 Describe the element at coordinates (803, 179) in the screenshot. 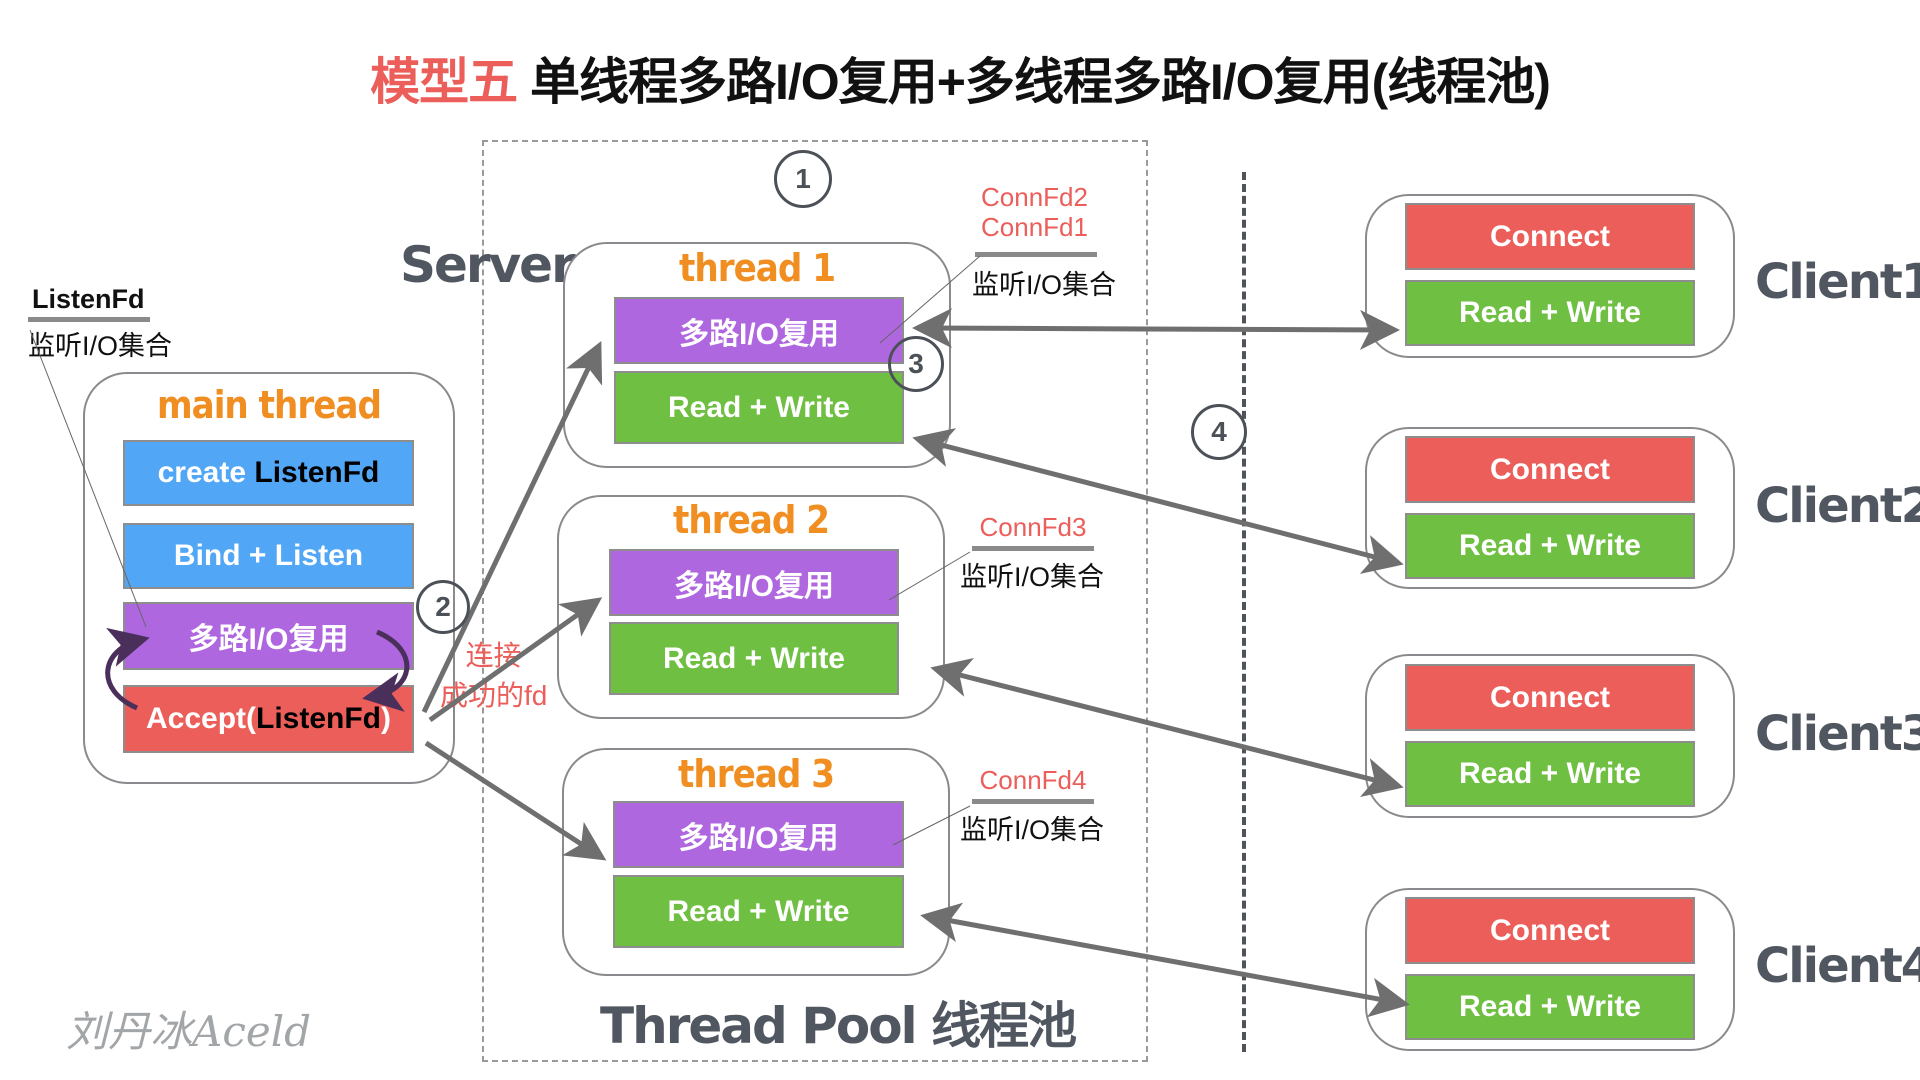

I see `step-1-marker: 1` at that location.